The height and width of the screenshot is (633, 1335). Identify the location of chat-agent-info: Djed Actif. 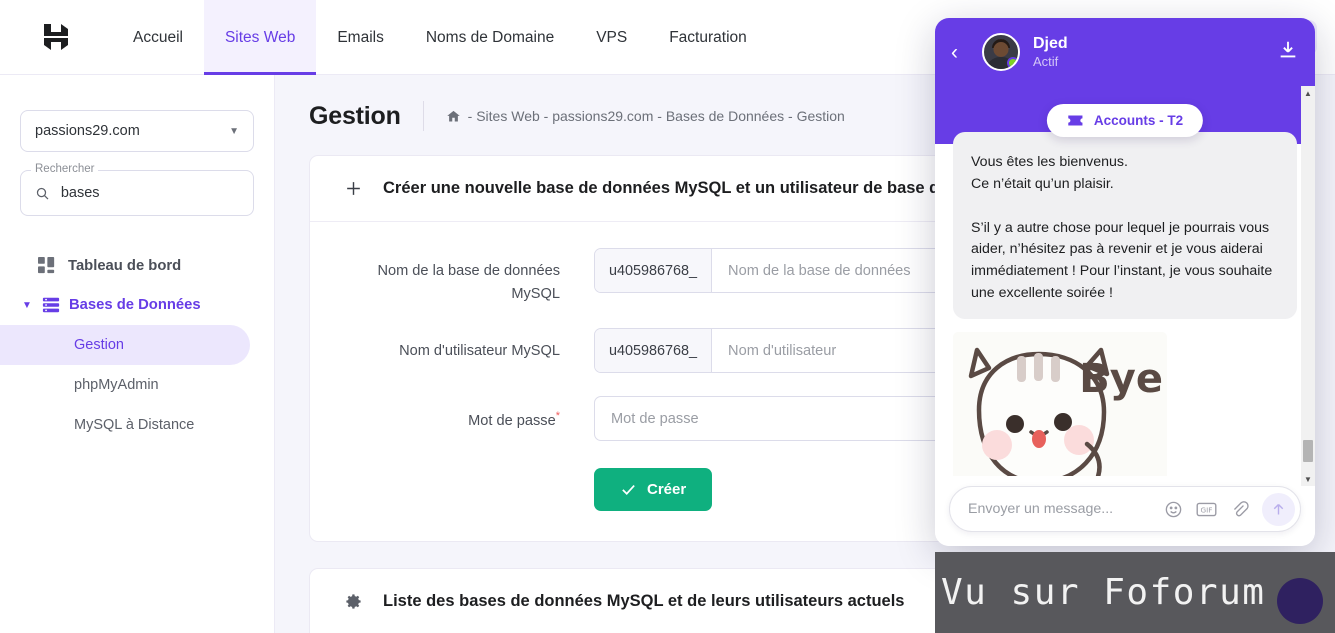
(1050, 52).